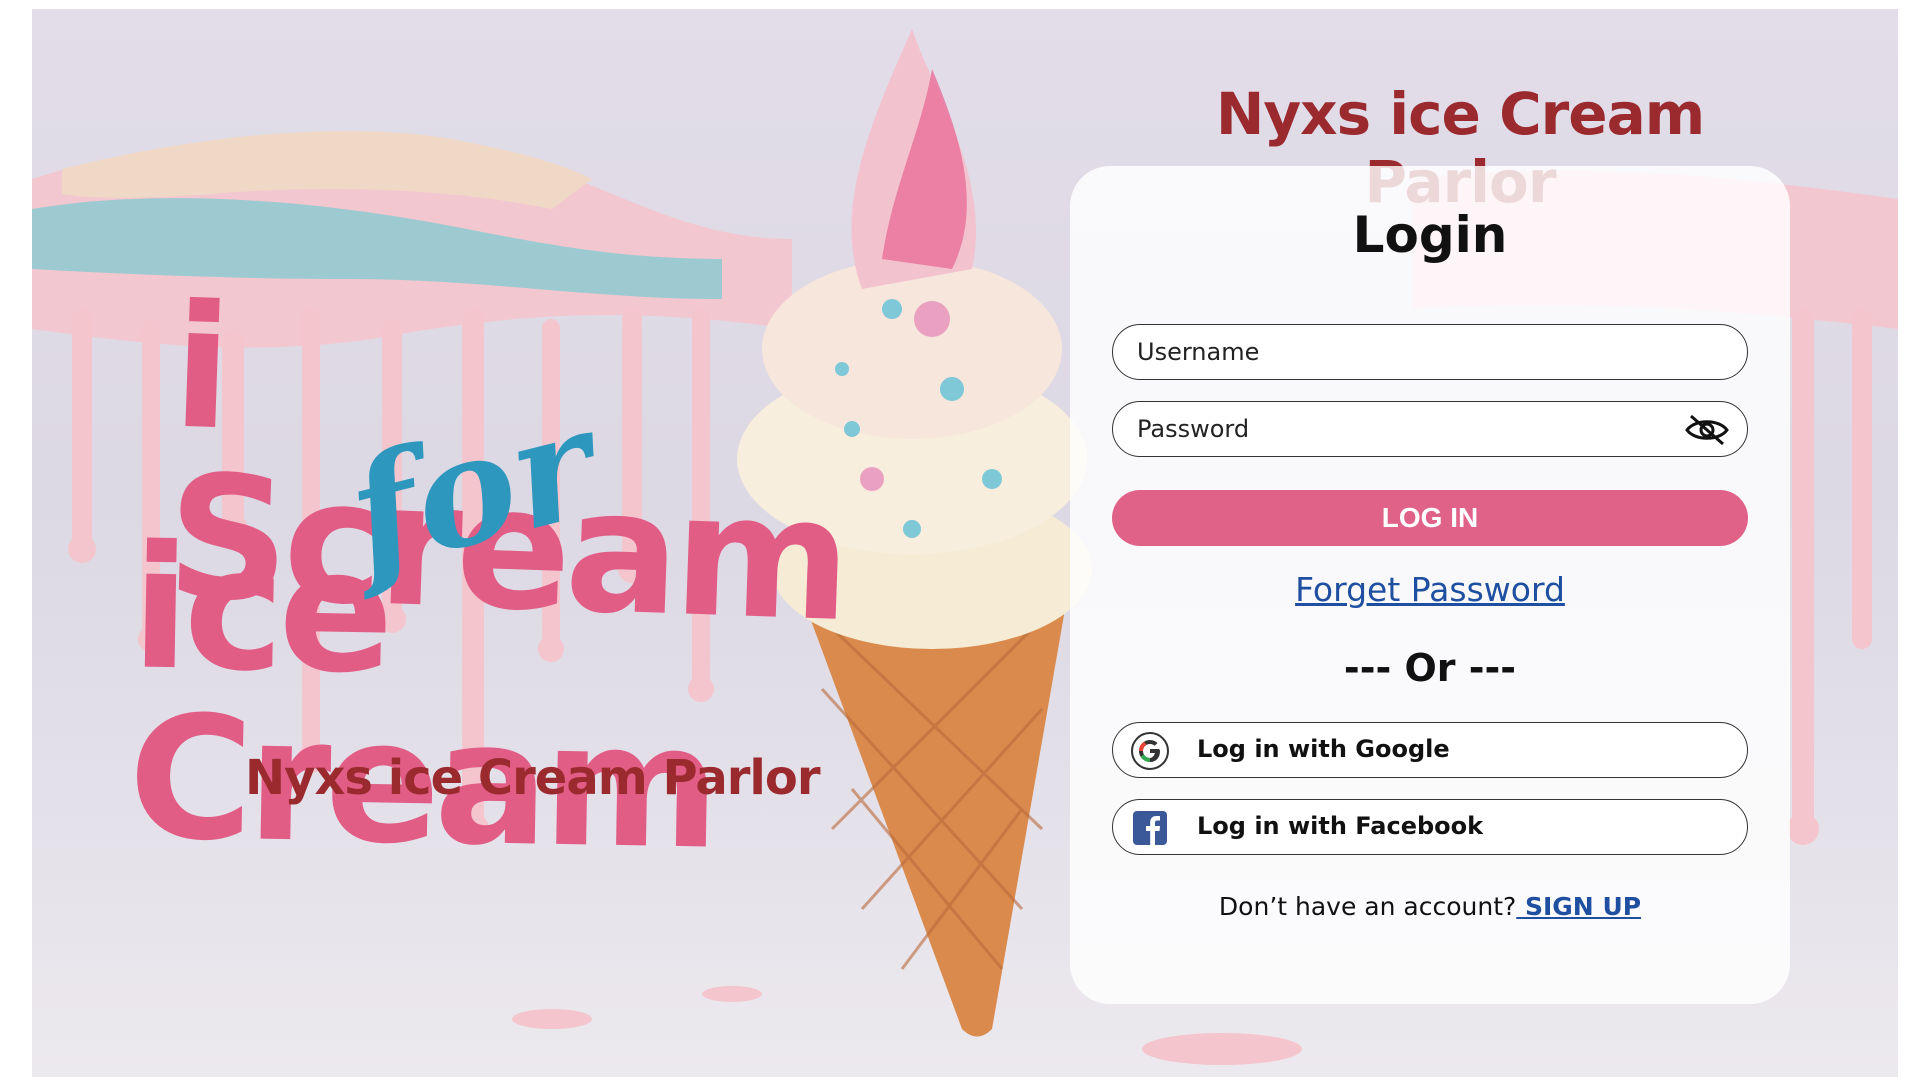 The width and height of the screenshot is (1920, 1080). I want to click on password-input, so click(1387, 429).